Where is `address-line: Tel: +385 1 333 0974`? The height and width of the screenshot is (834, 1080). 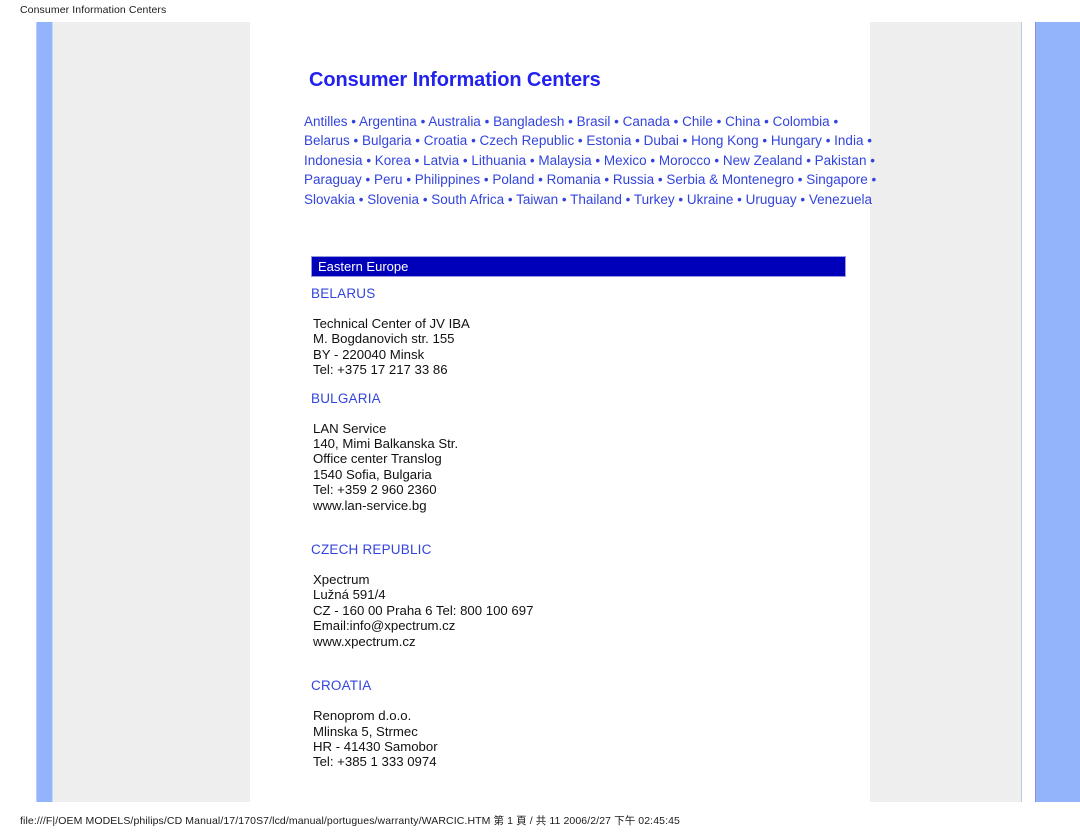
address-line: Tel: +385 1 333 0974 is located at coordinates (375, 762).